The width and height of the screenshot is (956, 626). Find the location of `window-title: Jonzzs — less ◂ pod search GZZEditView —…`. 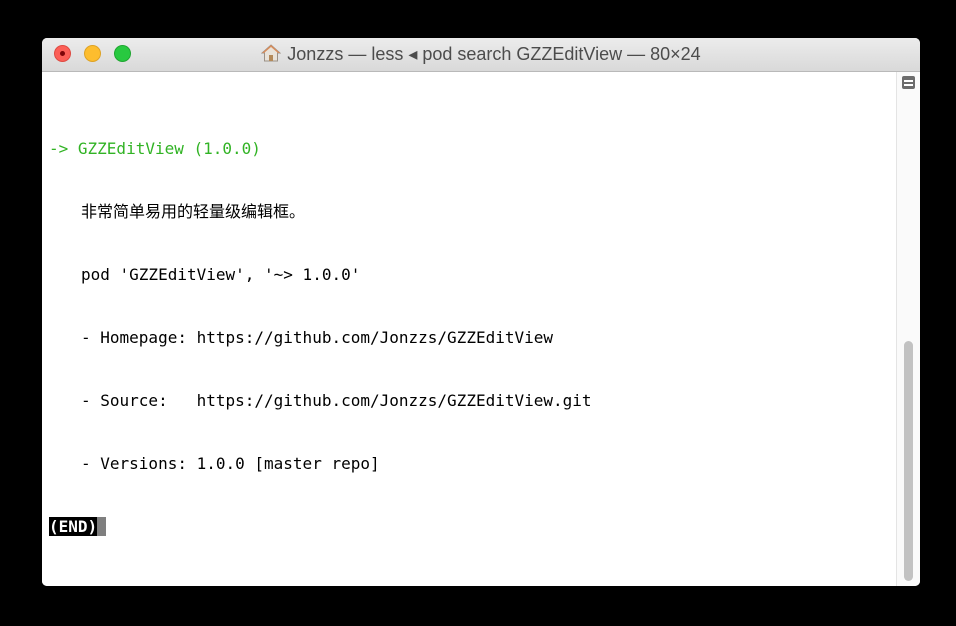

window-title: Jonzzs — less ◂ pod search GZZEditView —… is located at coordinates (494, 54).